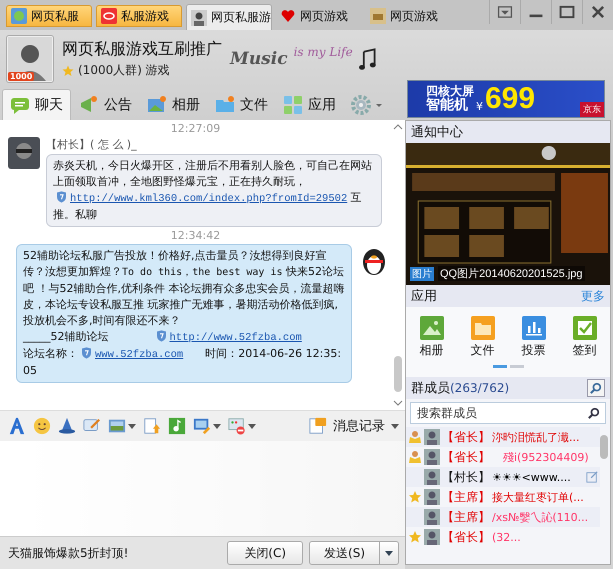  What do you see at coordinates (49, 16) in the screenshot?
I see `window-tab: 网页私服` at bounding box center [49, 16].